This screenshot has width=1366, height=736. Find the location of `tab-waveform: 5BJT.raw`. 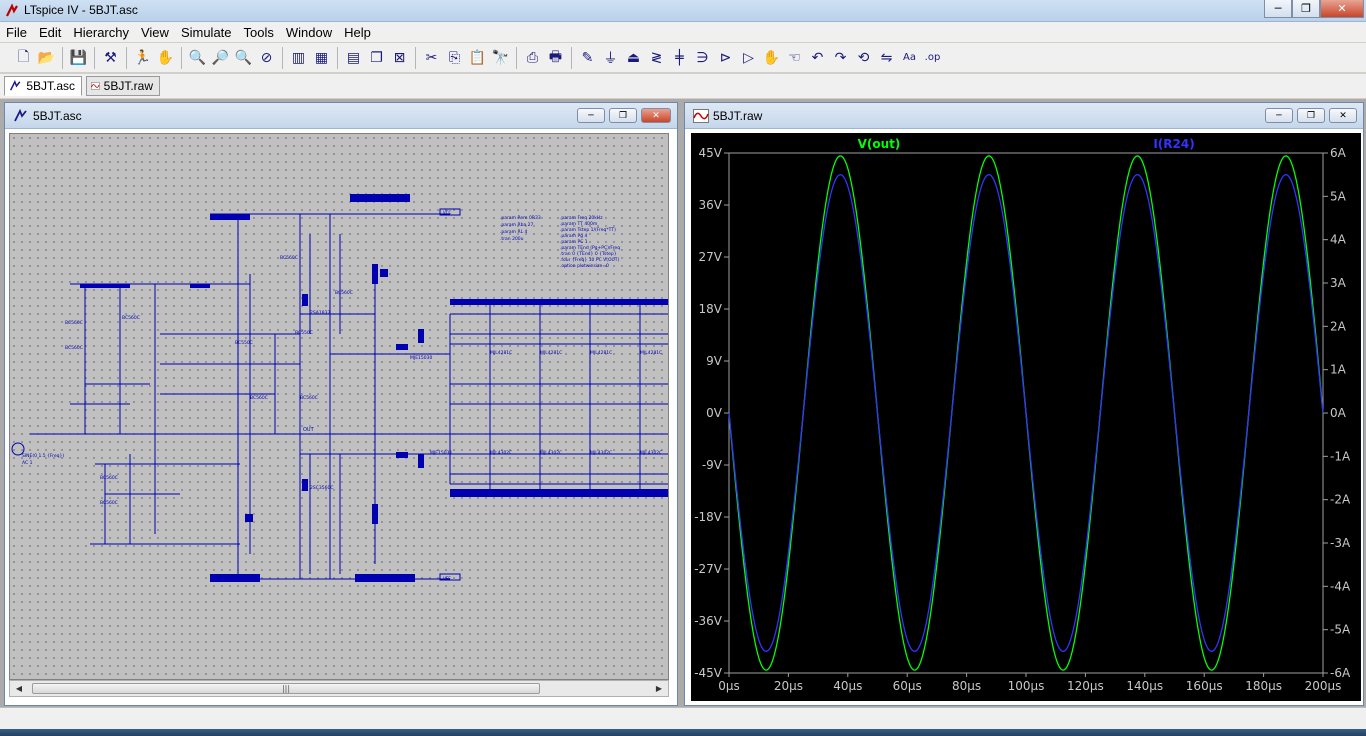

tab-waveform: 5BJT.raw is located at coordinates (123, 86).